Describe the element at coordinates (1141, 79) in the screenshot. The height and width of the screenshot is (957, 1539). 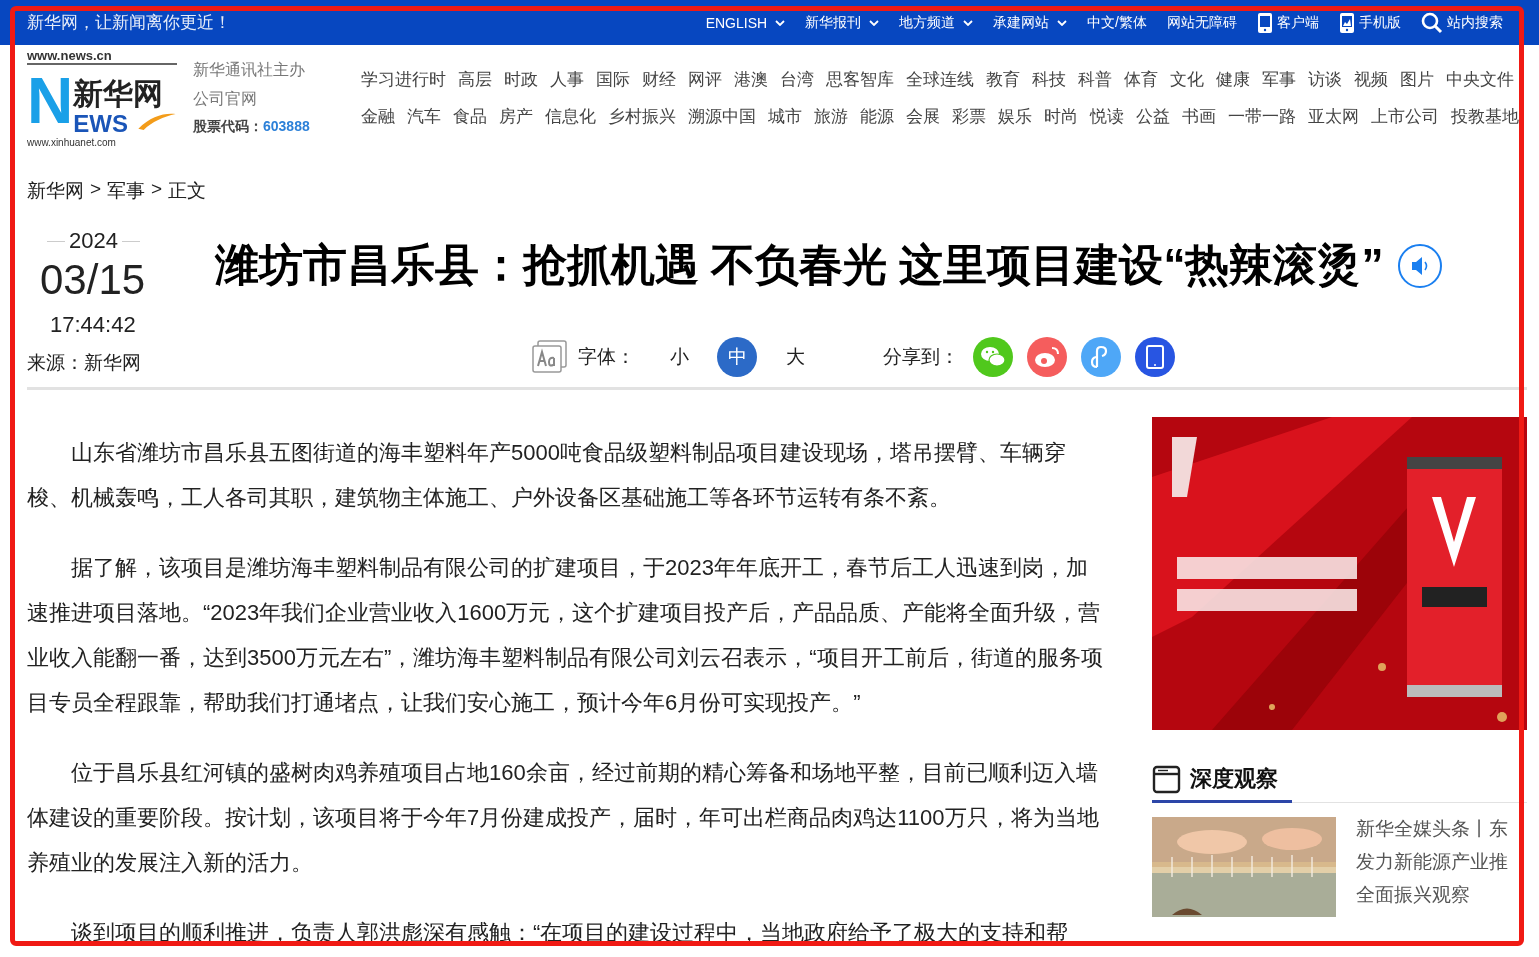
I see `channel-link: 体育` at that location.